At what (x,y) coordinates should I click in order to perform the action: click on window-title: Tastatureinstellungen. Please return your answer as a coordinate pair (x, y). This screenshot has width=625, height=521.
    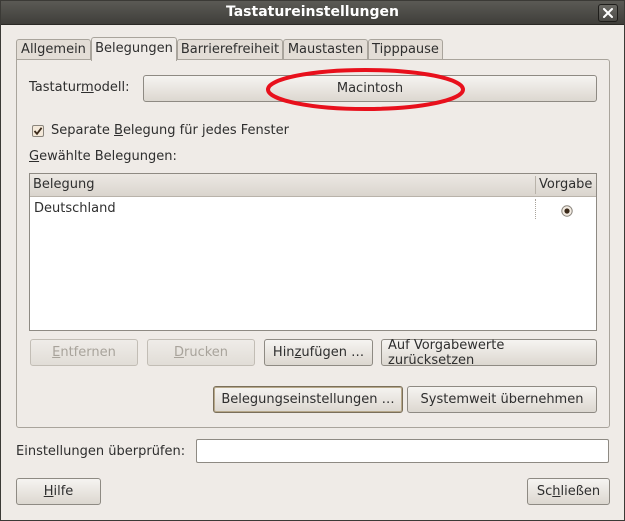
    Looking at the image, I should click on (312, 12).